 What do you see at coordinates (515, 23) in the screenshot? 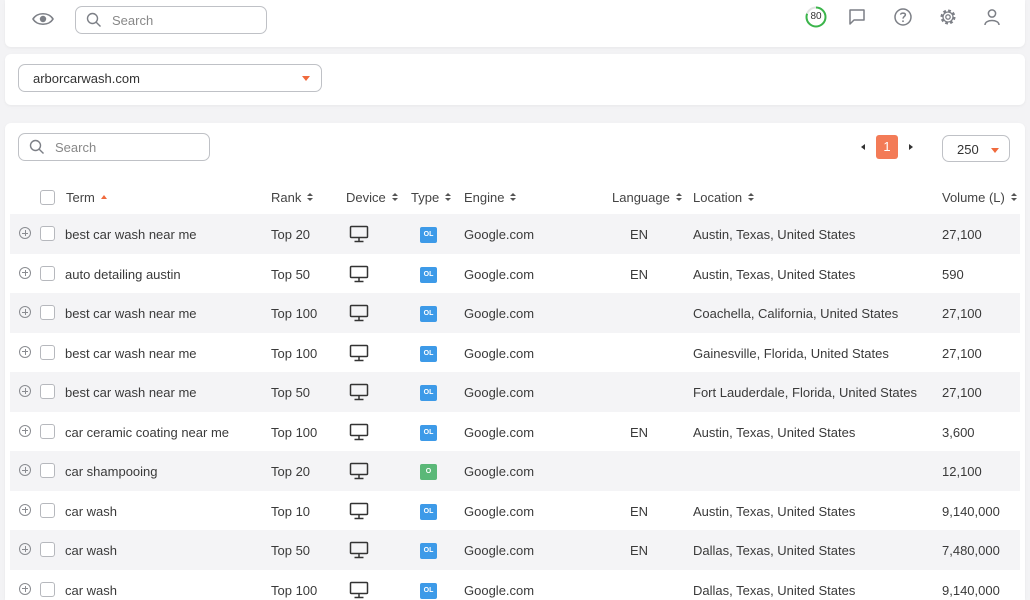
I see `top-bar: 80` at bounding box center [515, 23].